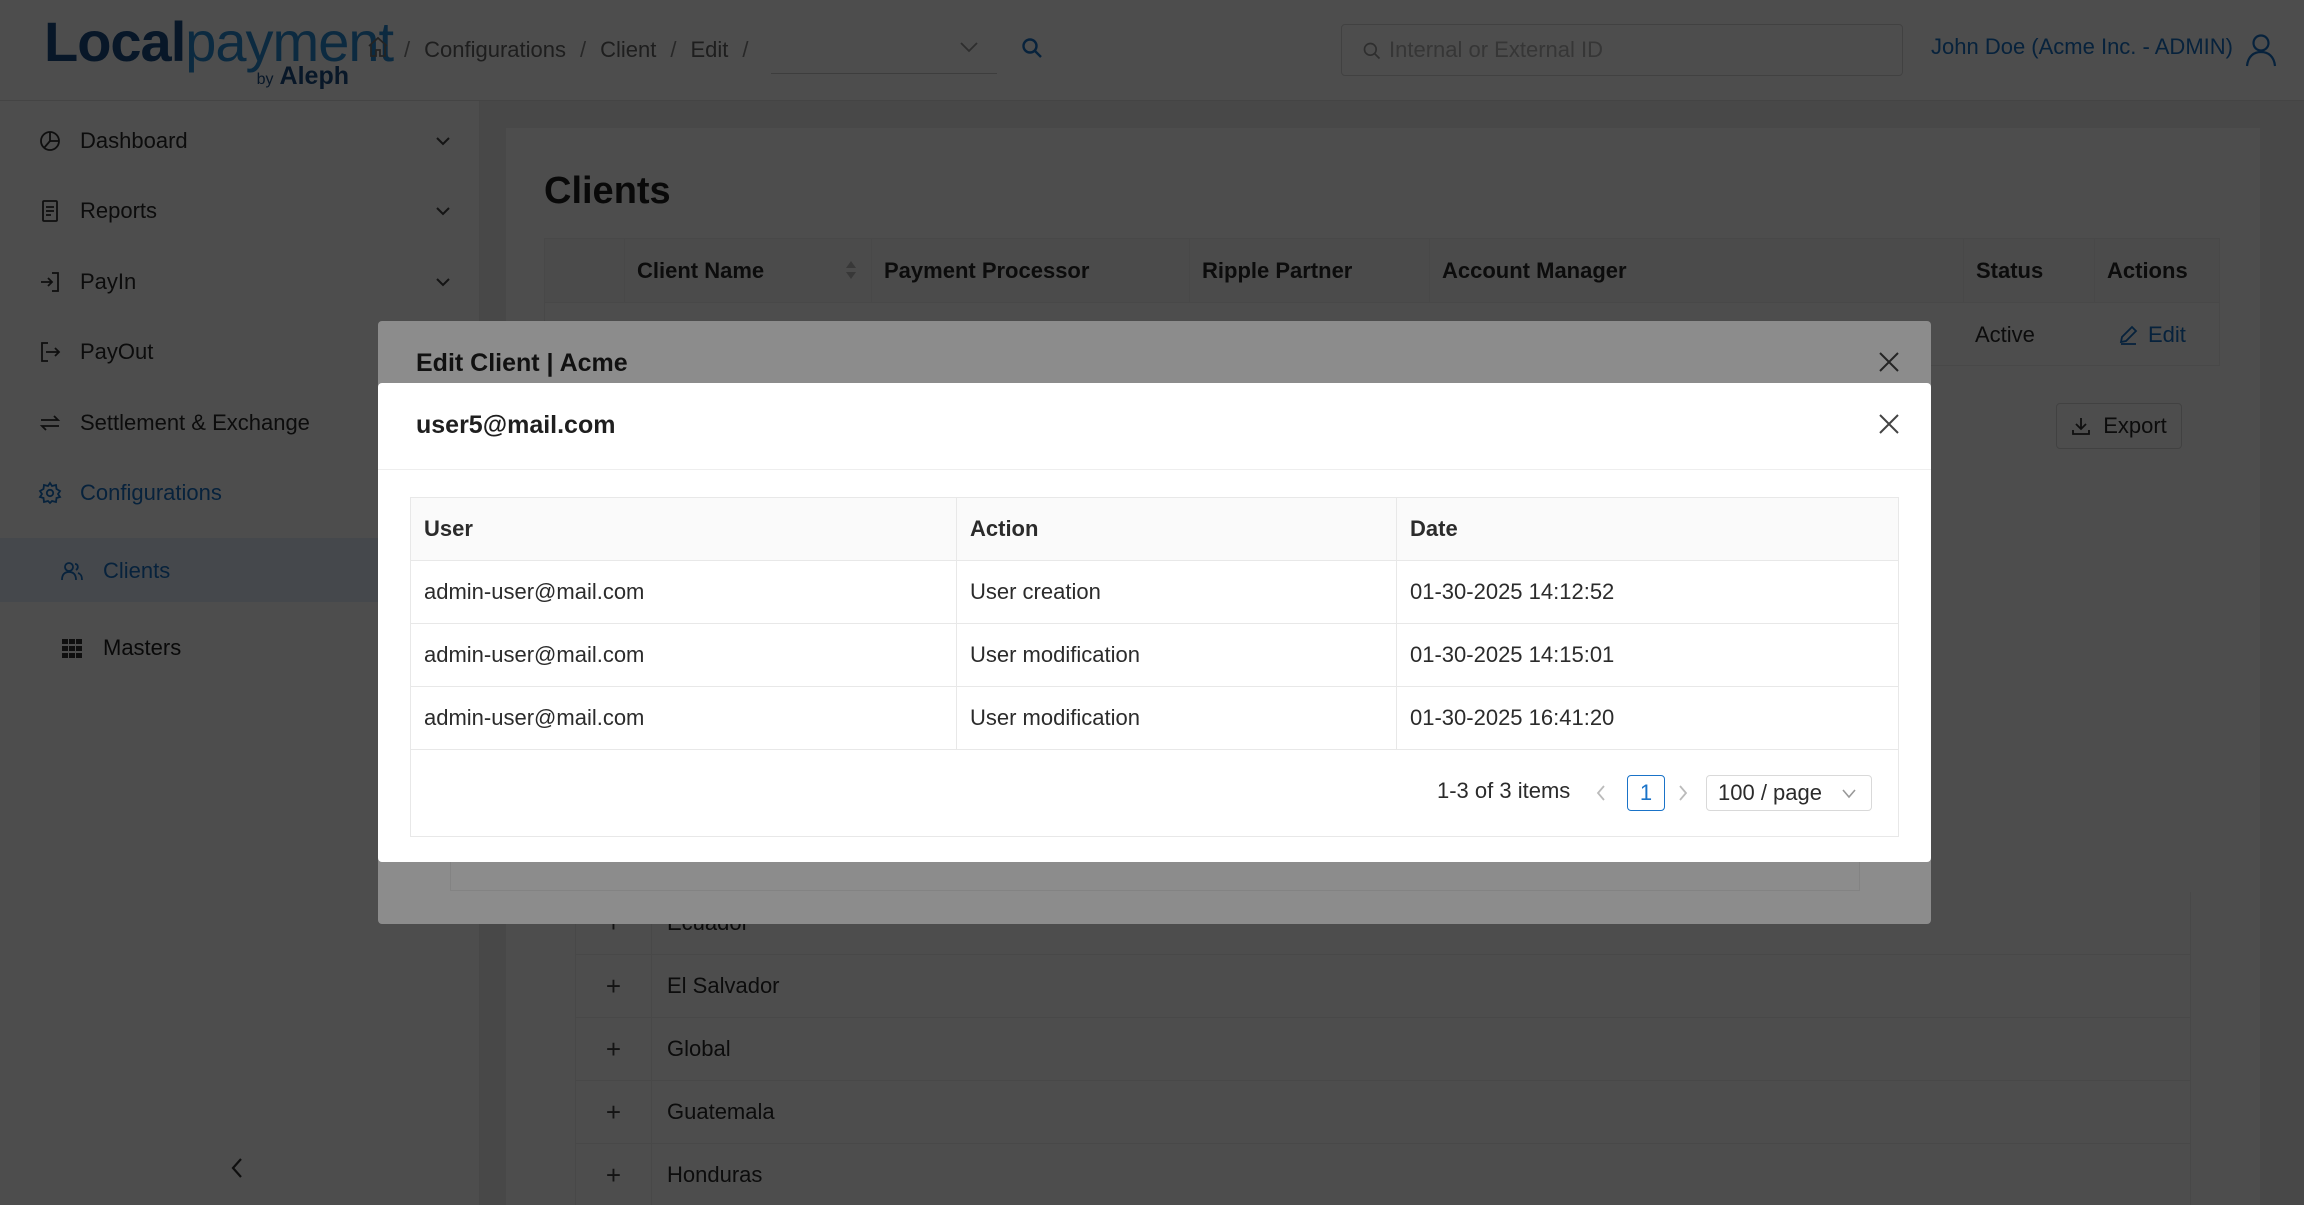  I want to click on chevron-left-icon, so click(1601, 795).